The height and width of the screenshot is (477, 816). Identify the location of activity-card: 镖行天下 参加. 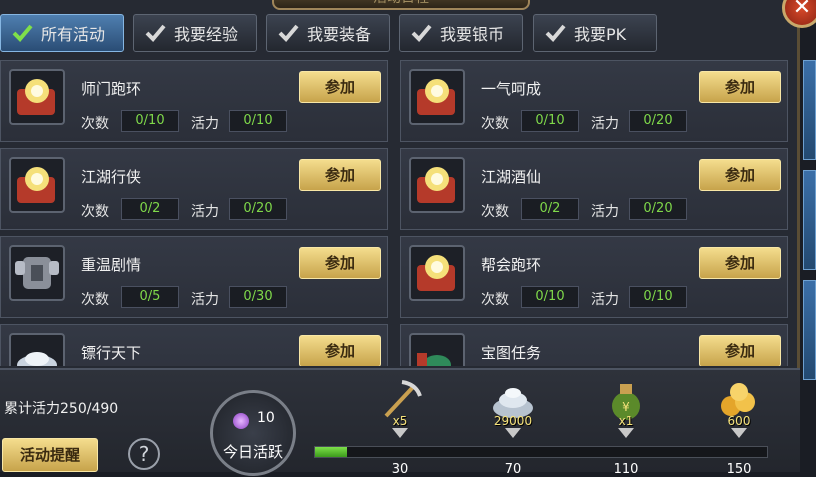
(194, 345).